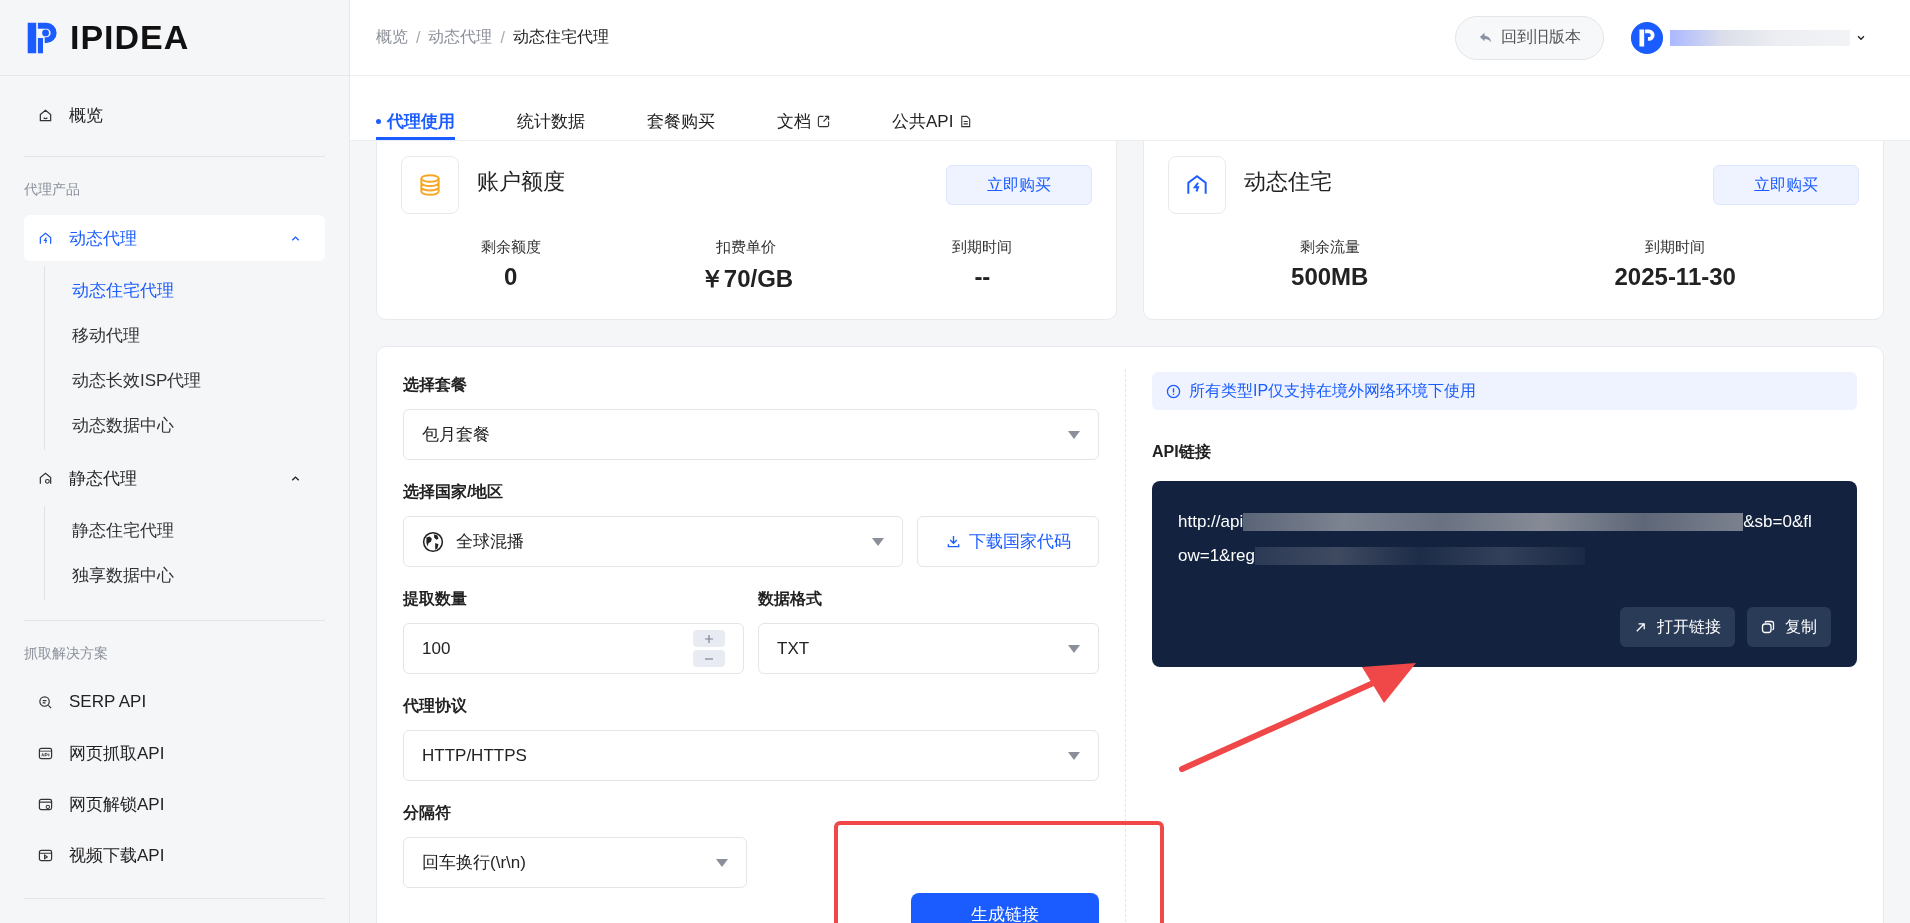  I want to click on stat-value: 500MB, so click(1330, 277).